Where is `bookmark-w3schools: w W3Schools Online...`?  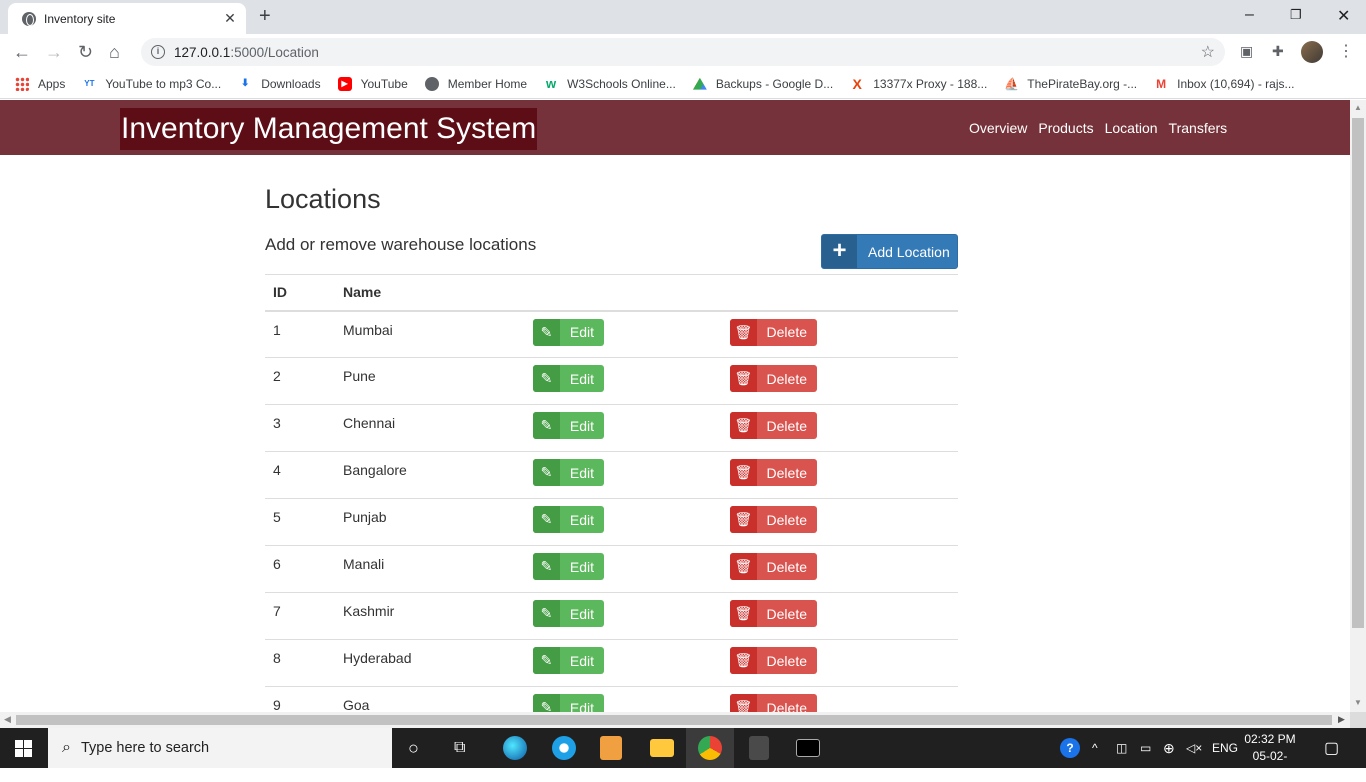 bookmark-w3schools: w W3Schools Online... is located at coordinates (610, 84).